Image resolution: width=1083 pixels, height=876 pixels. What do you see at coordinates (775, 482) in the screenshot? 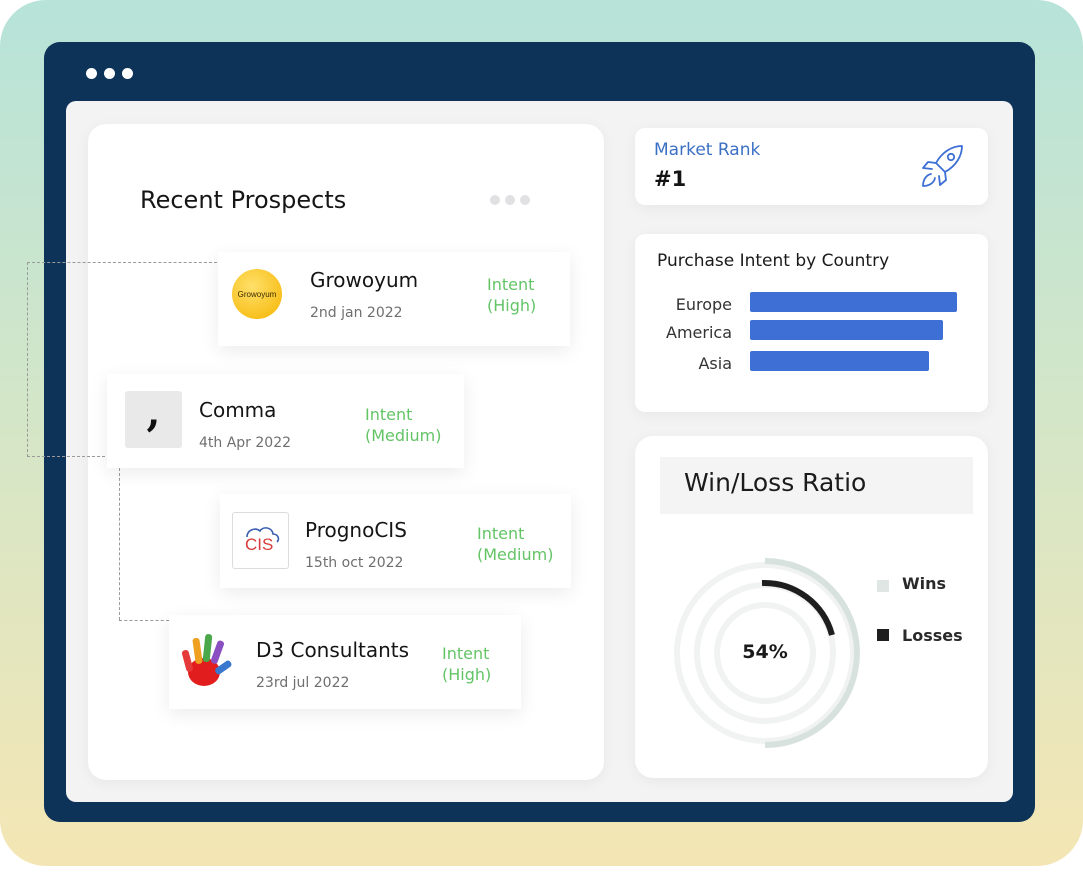
I see `win-loss-title: Win/Loss Ratio` at bounding box center [775, 482].